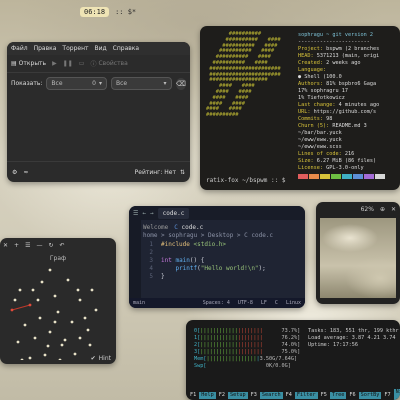  Describe the element at coordinates (370, 395) in the screenshot. I see `fkey-action: SortBy` at that location.